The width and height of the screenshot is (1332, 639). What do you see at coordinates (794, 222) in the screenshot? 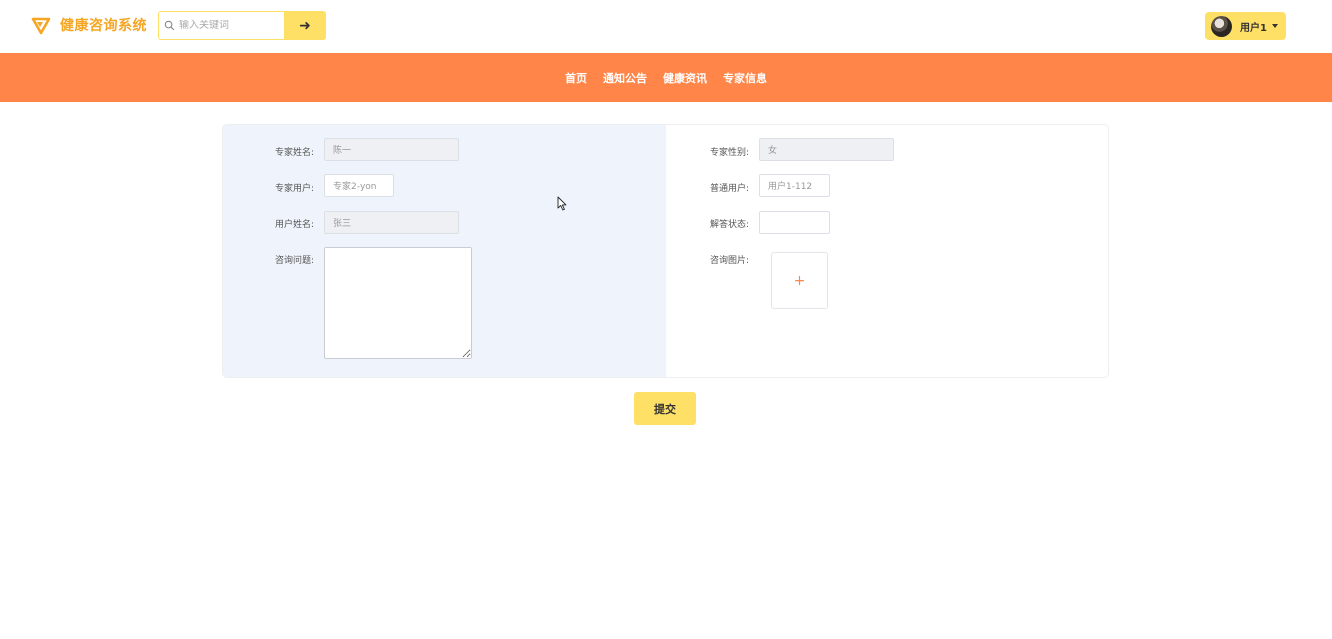
I see `answer-status-select` at bounding box center [794, 222].